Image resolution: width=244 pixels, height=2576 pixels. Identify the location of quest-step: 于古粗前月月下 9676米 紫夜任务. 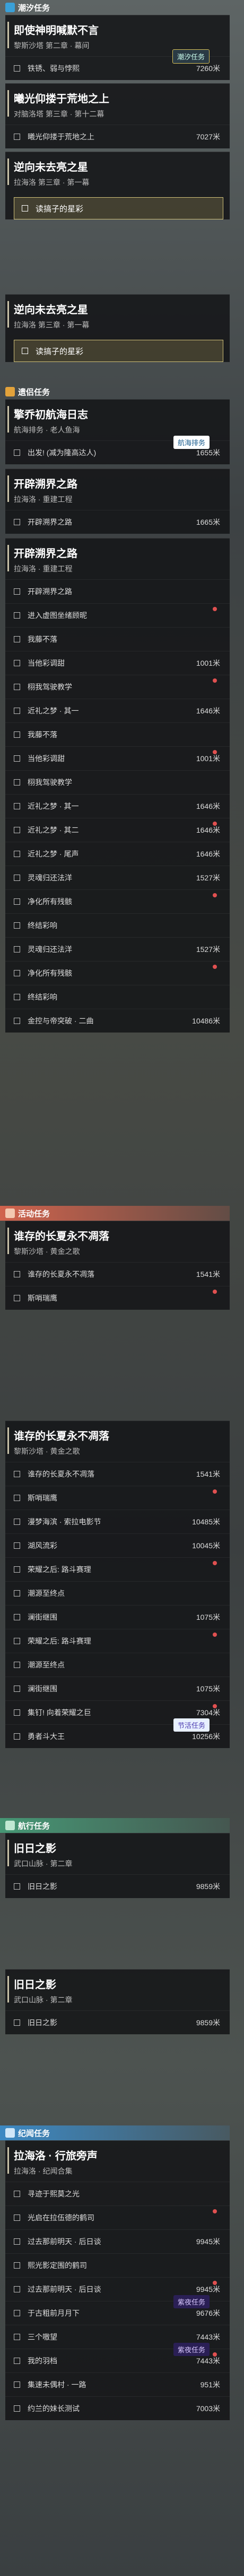
(118, 2310).